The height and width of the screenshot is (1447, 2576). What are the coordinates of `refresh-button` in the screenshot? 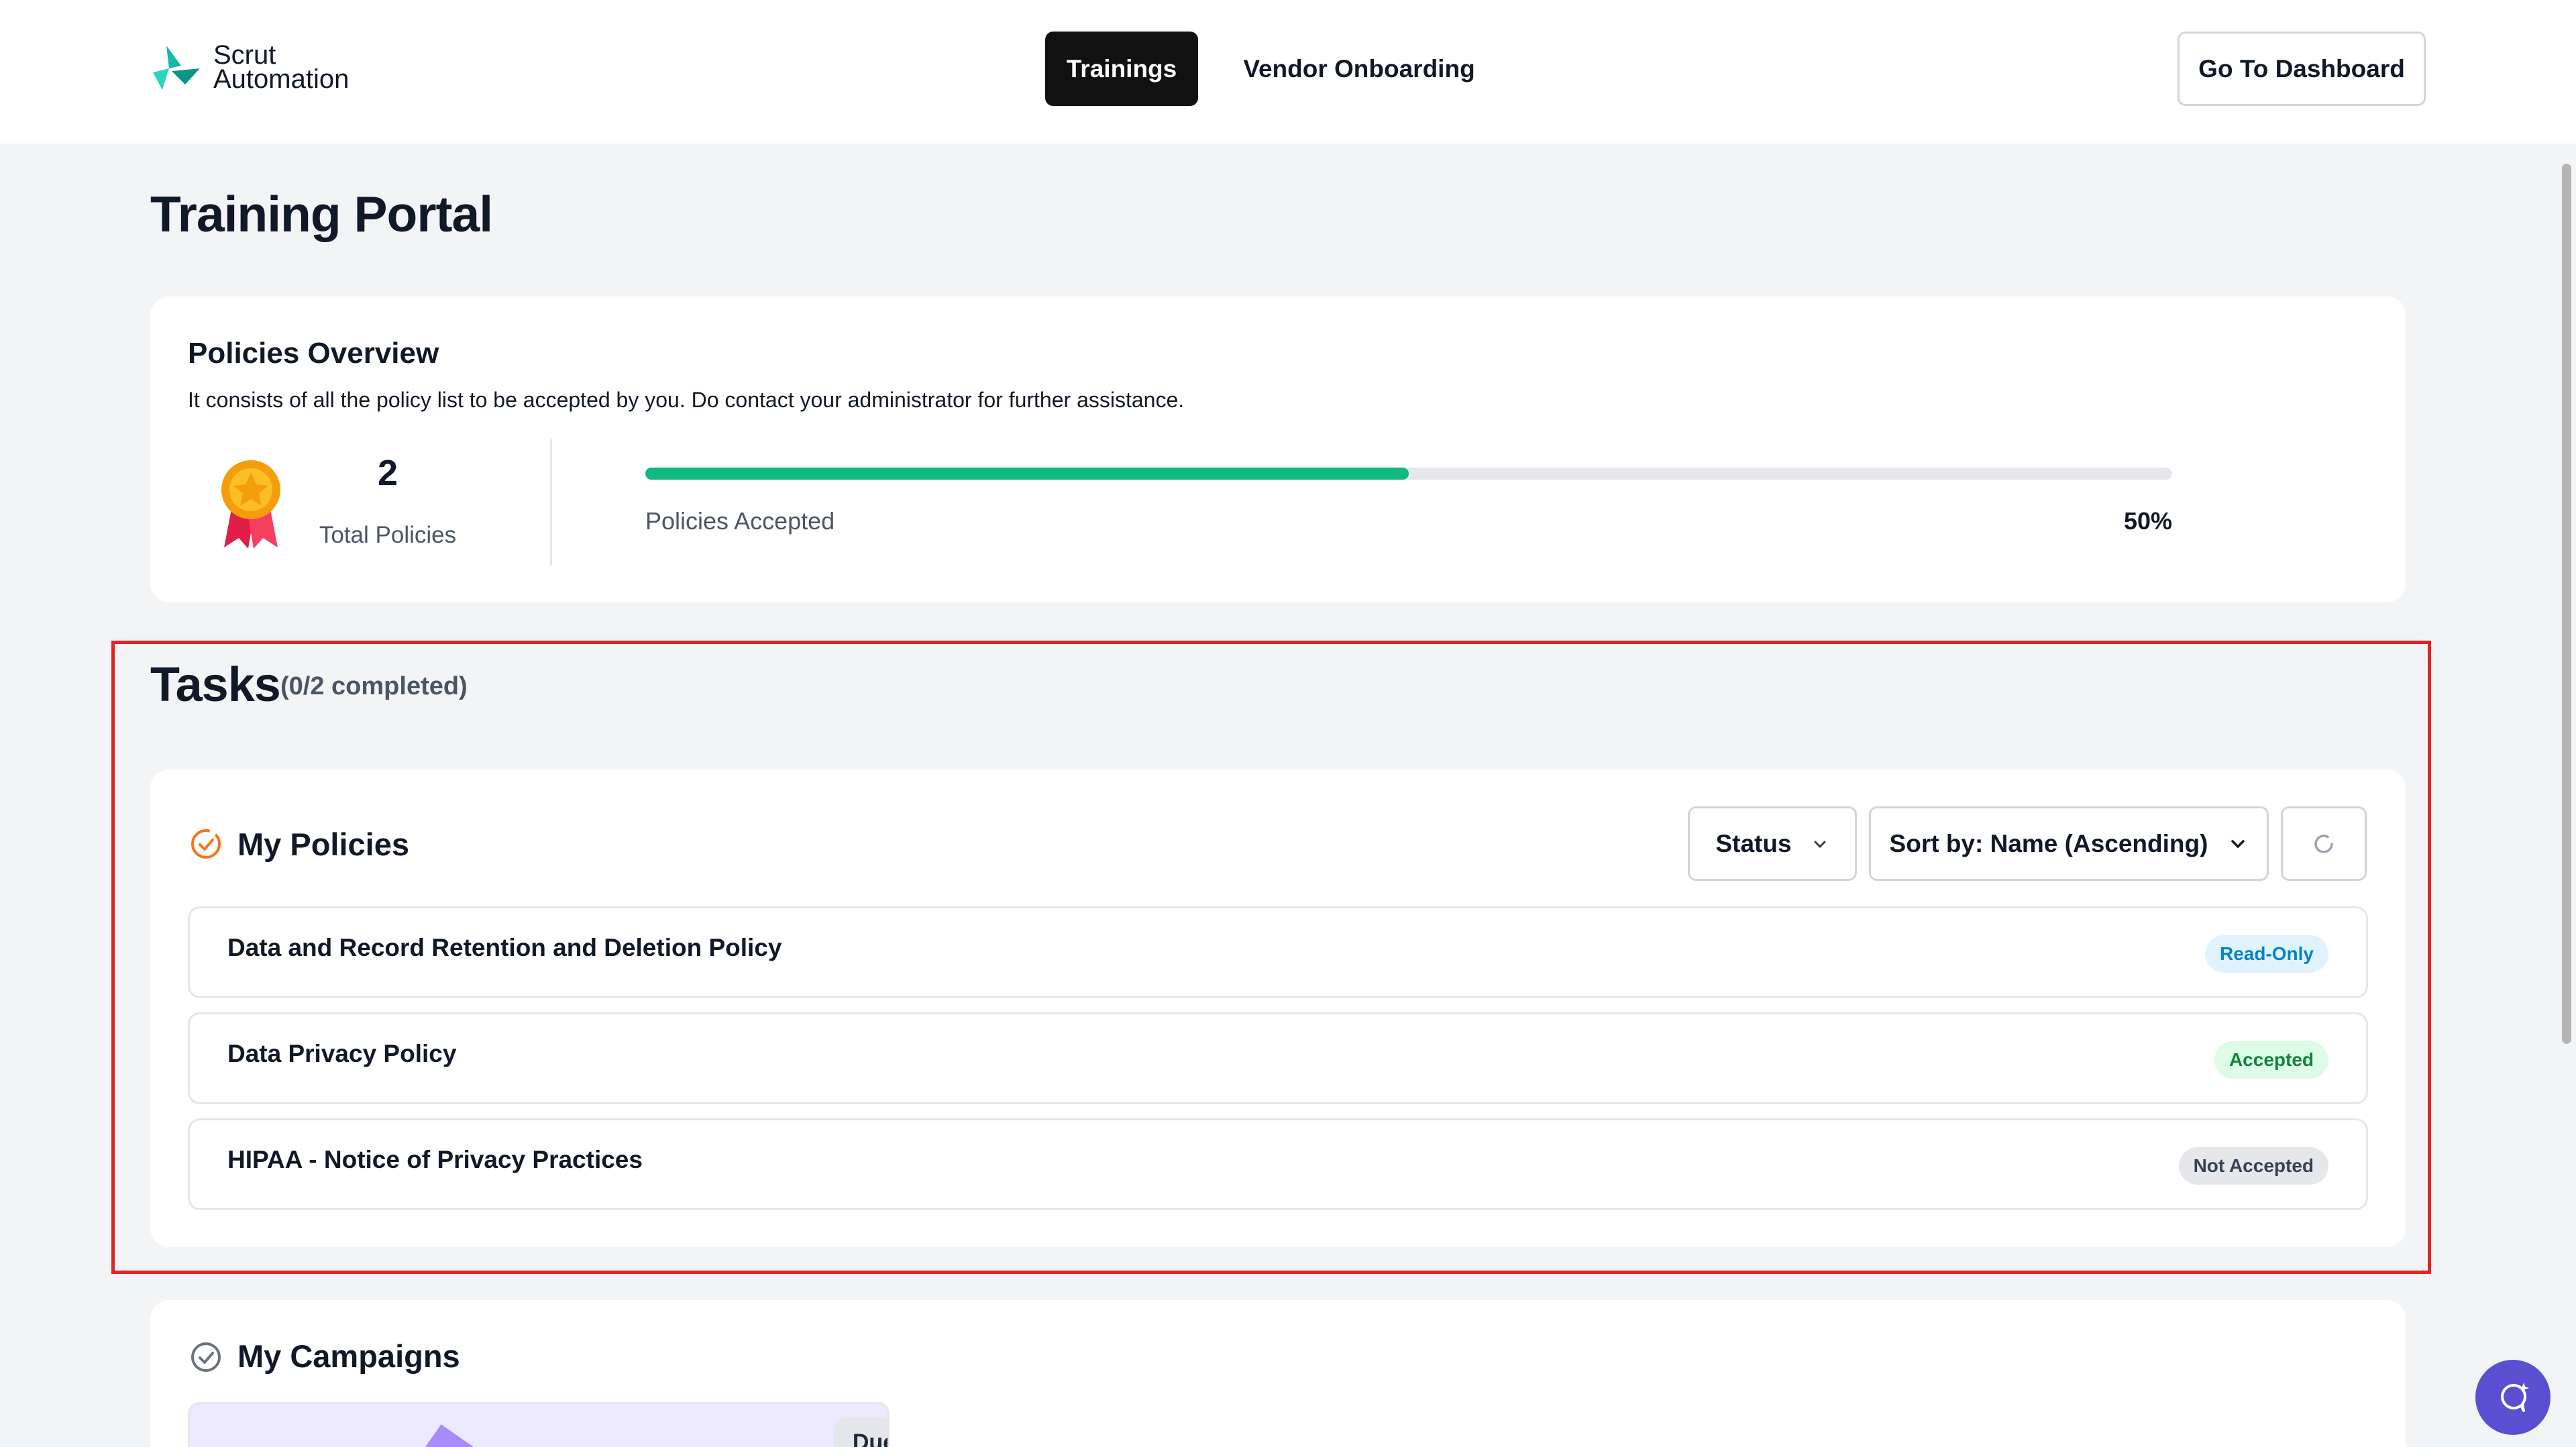 It's located at (2324, 843).